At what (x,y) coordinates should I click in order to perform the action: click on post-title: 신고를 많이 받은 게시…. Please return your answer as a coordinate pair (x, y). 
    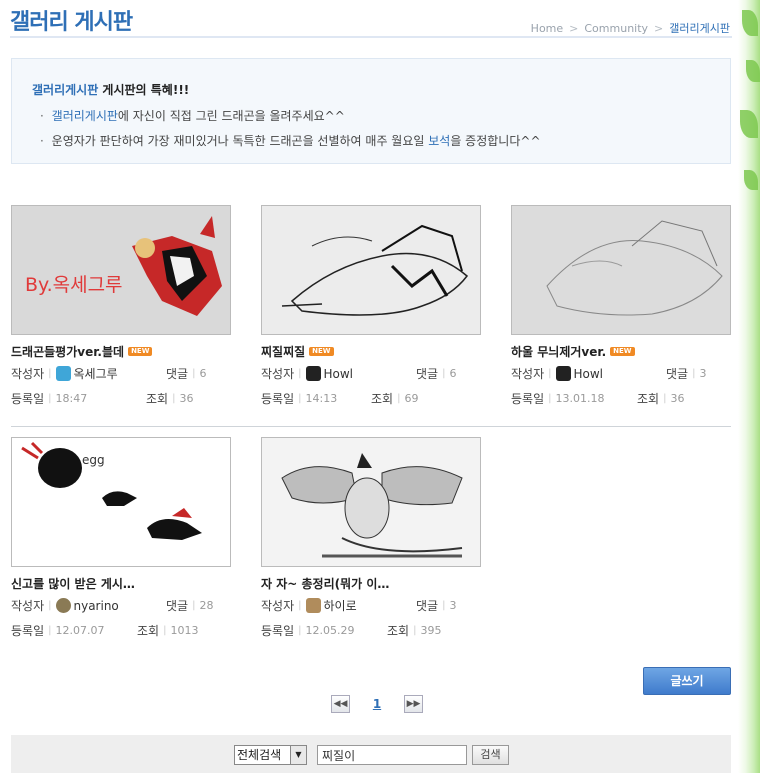
    Looking at the image, I should click on (122, 583).